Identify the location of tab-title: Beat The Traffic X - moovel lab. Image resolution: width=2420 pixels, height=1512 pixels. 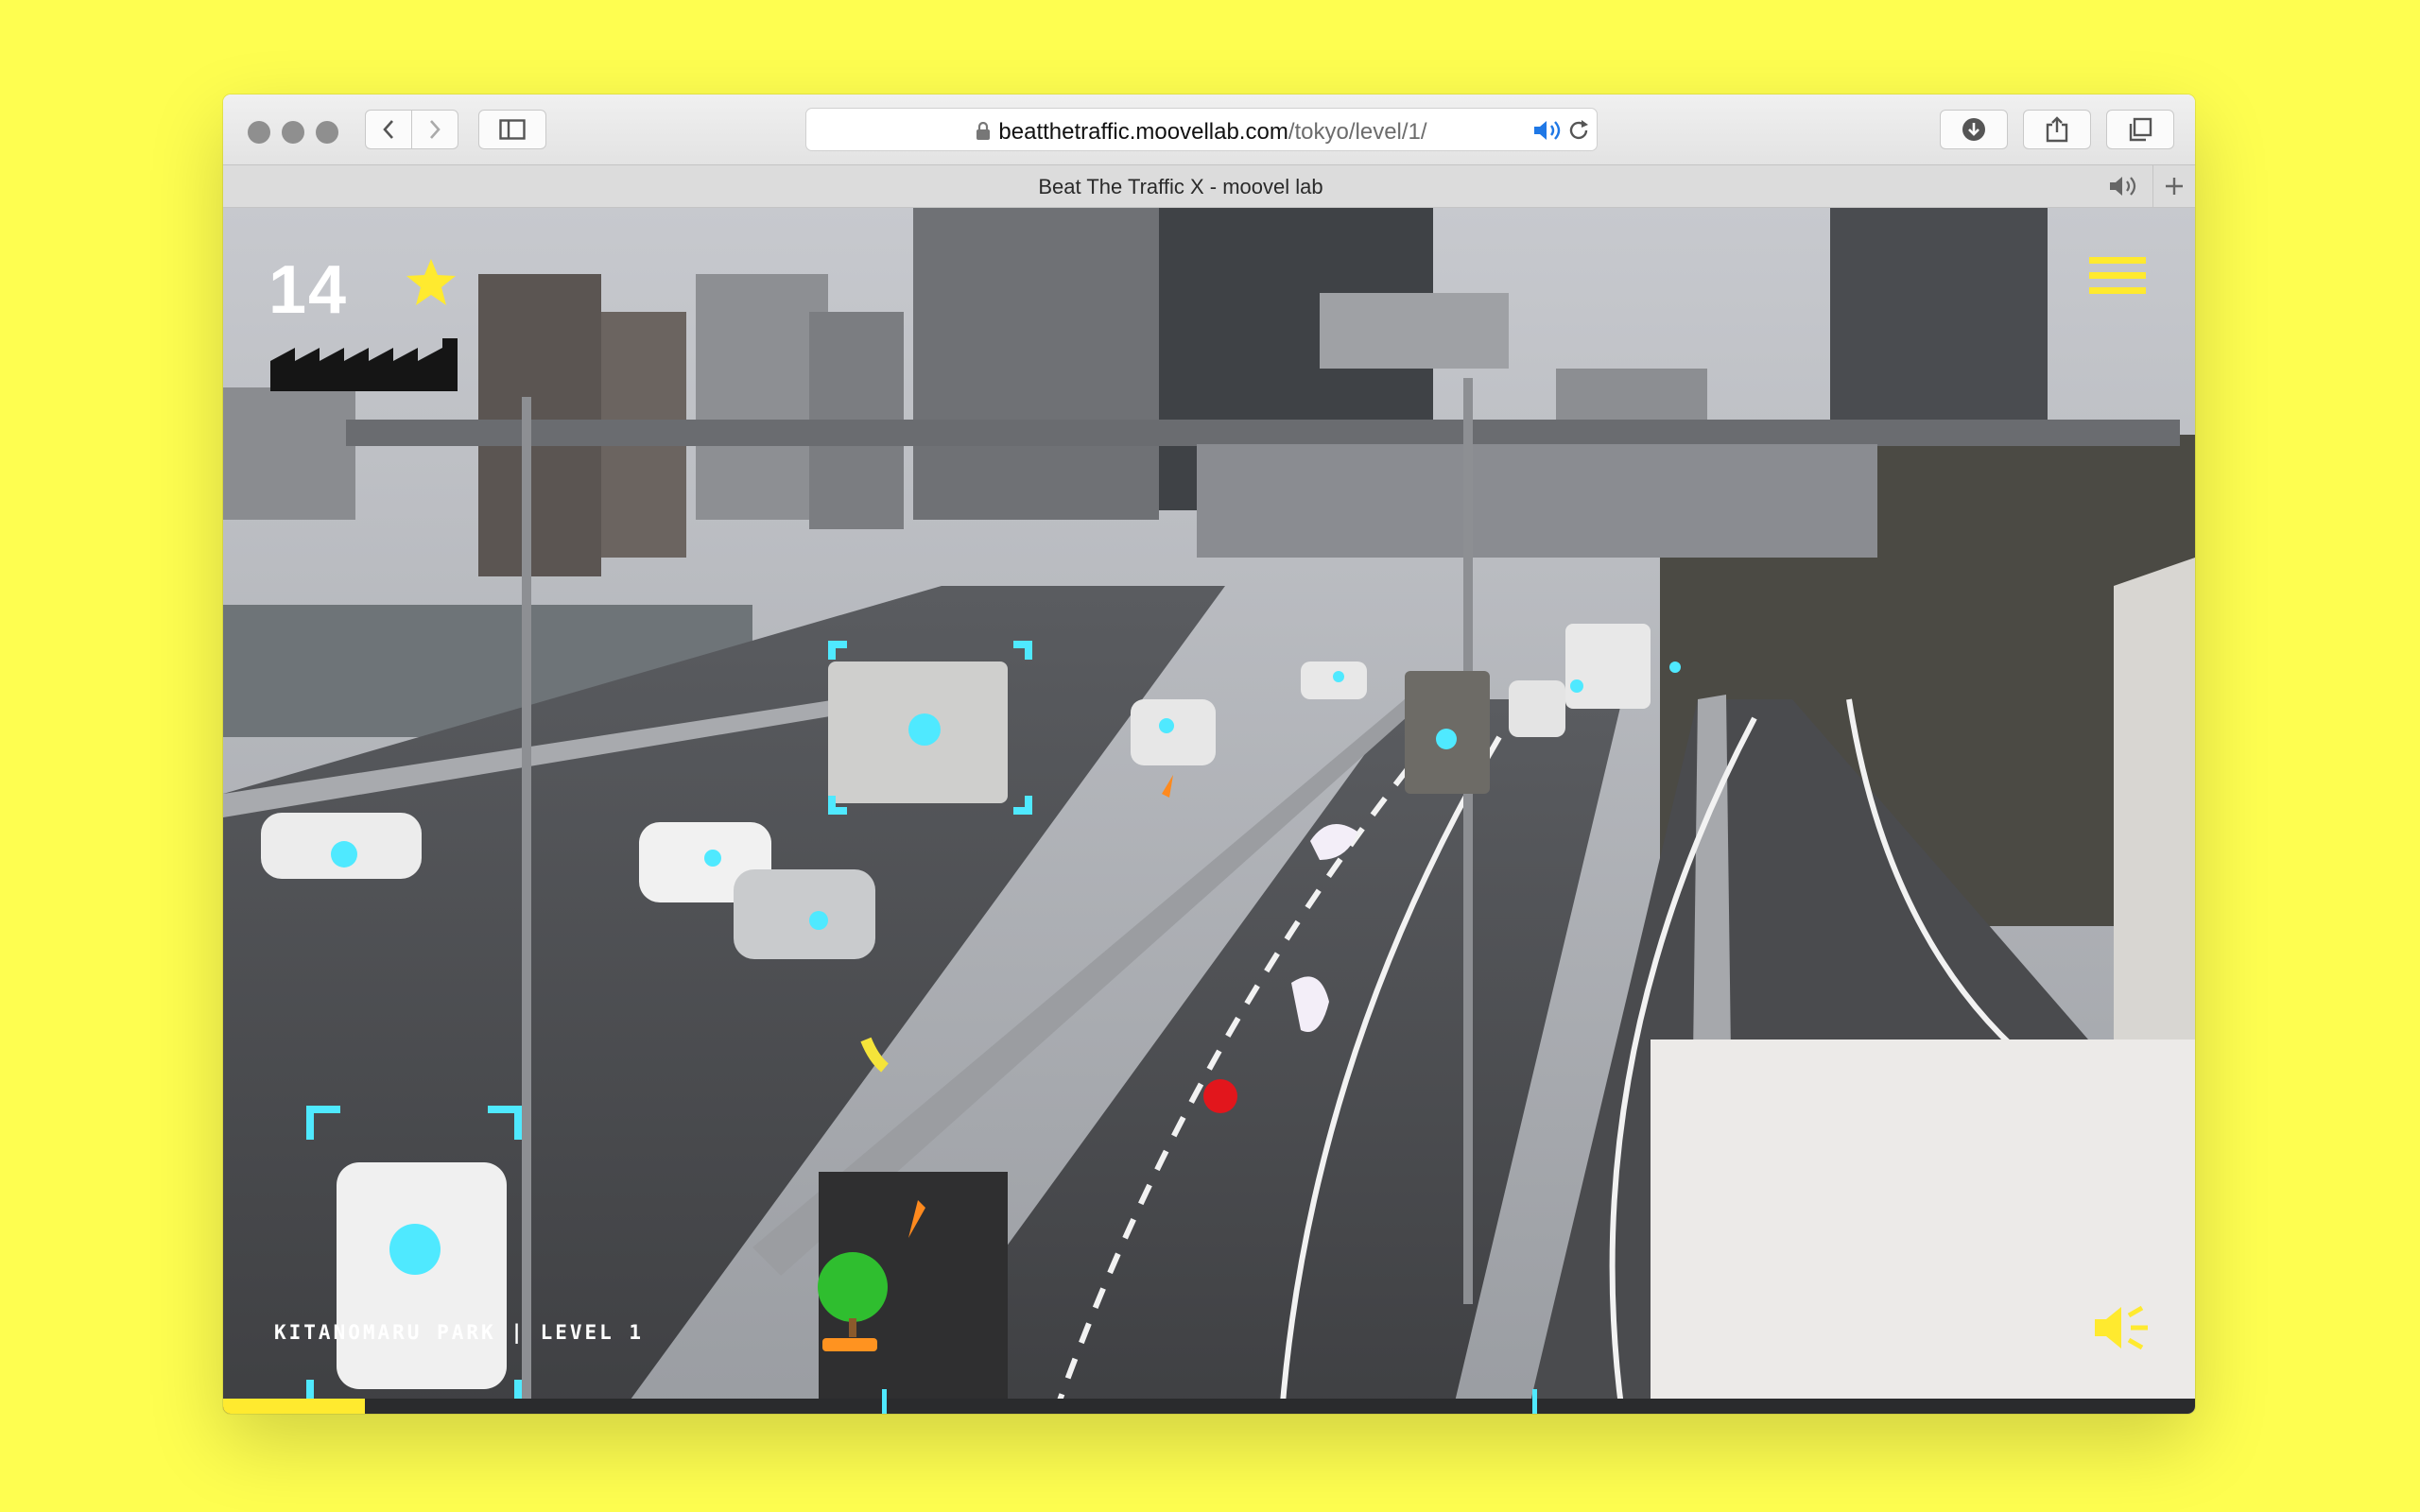
(1181, 187).